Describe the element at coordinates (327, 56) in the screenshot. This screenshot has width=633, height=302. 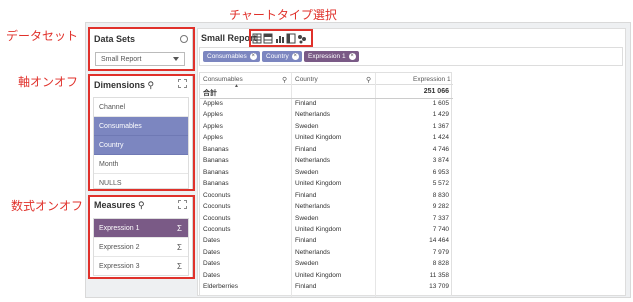
I see `chip-label: Expression 1` at that location.